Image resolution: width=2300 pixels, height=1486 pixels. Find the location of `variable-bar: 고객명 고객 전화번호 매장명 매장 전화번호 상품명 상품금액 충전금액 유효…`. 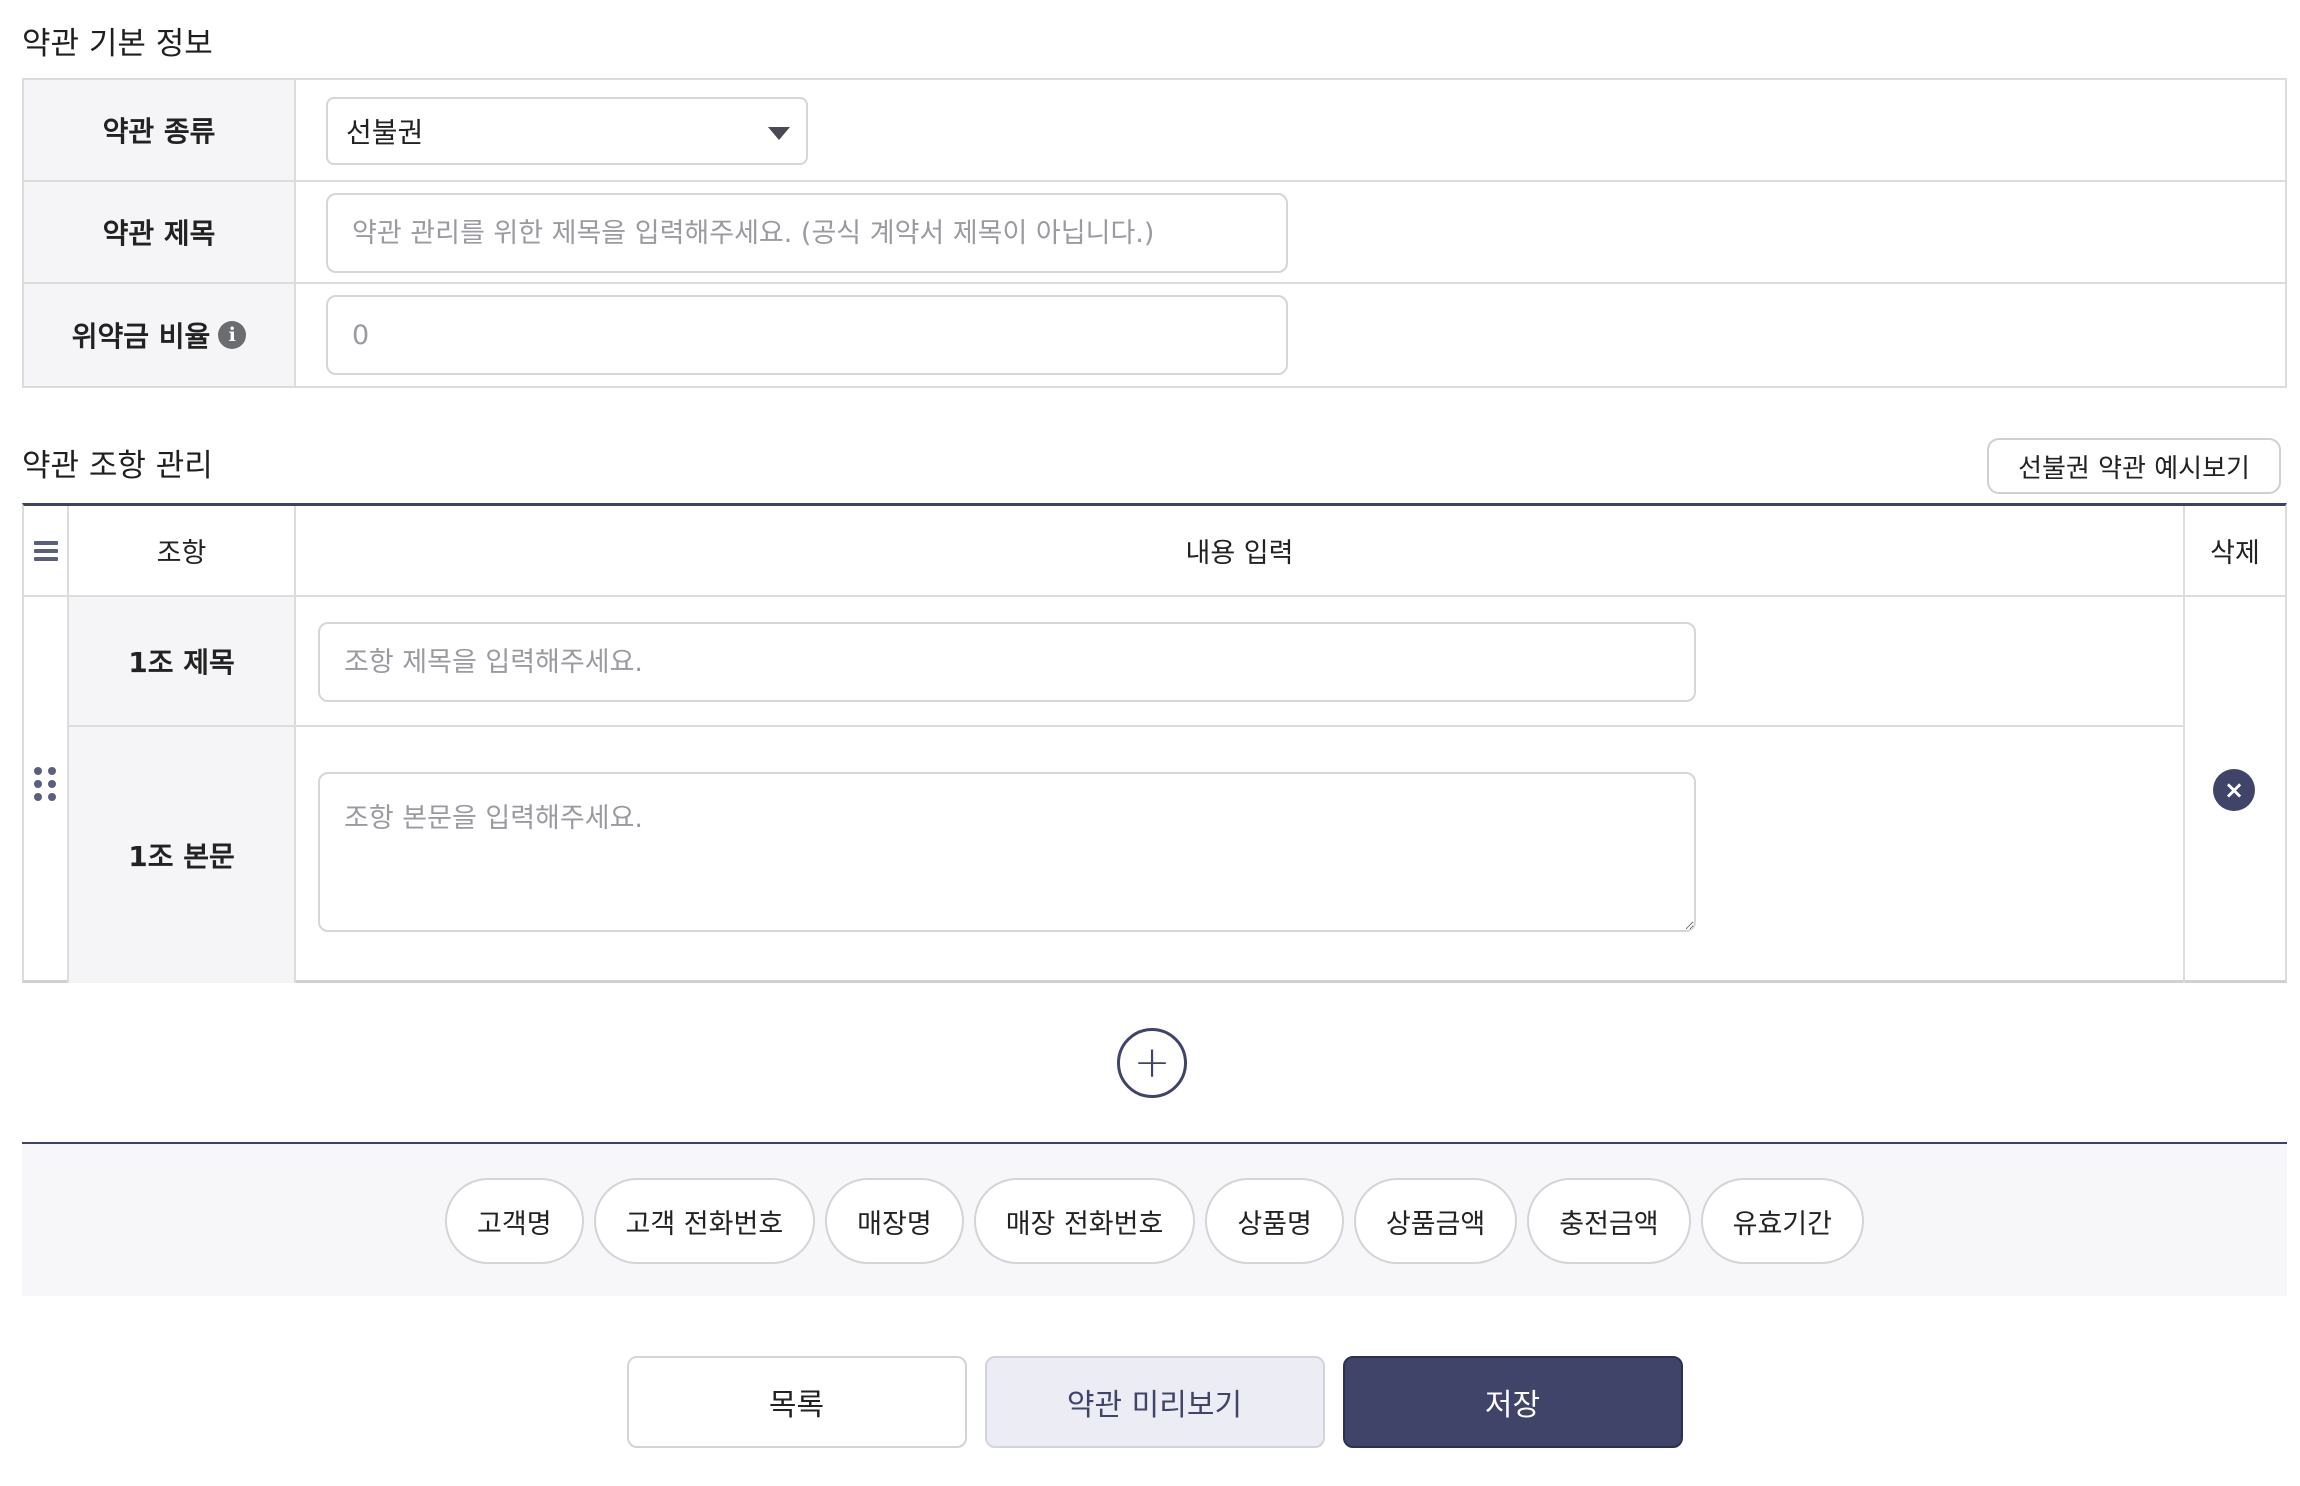

variable-bar: 고객명 고객 전화번호 매장명 매장 전화번호 상품명 상품금액 충전금액 유효… is located at coordinates (1154, 1219).